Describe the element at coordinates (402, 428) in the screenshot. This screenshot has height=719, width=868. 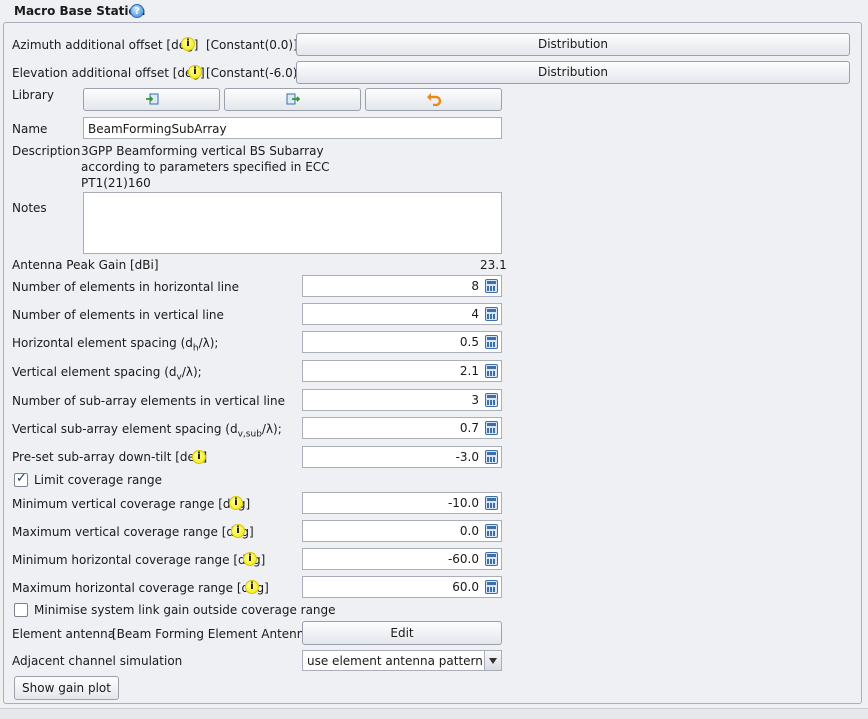
I see `subarray-spacing-input: 0.7` at that location.